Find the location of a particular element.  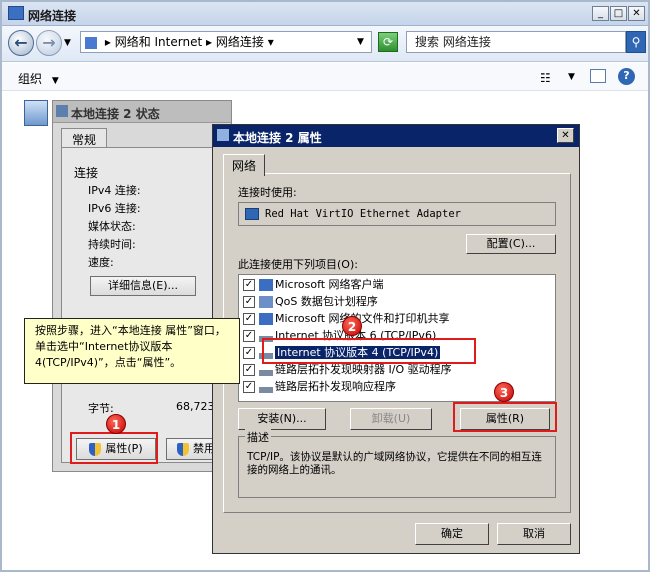

item-label: Microsoft 网络客户端 is located at coordinates (329, 284).